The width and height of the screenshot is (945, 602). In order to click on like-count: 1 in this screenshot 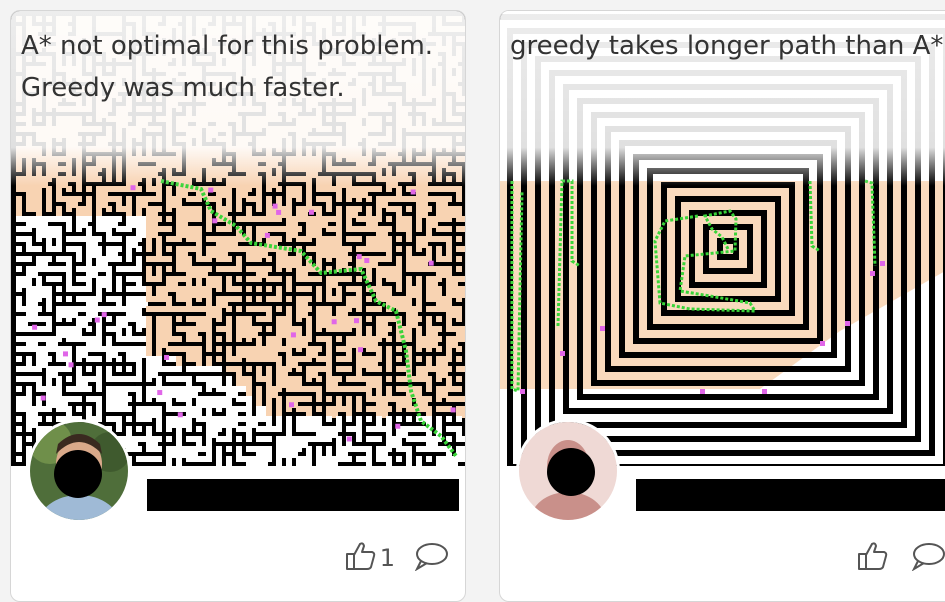, I will do `click(387, 558)`.